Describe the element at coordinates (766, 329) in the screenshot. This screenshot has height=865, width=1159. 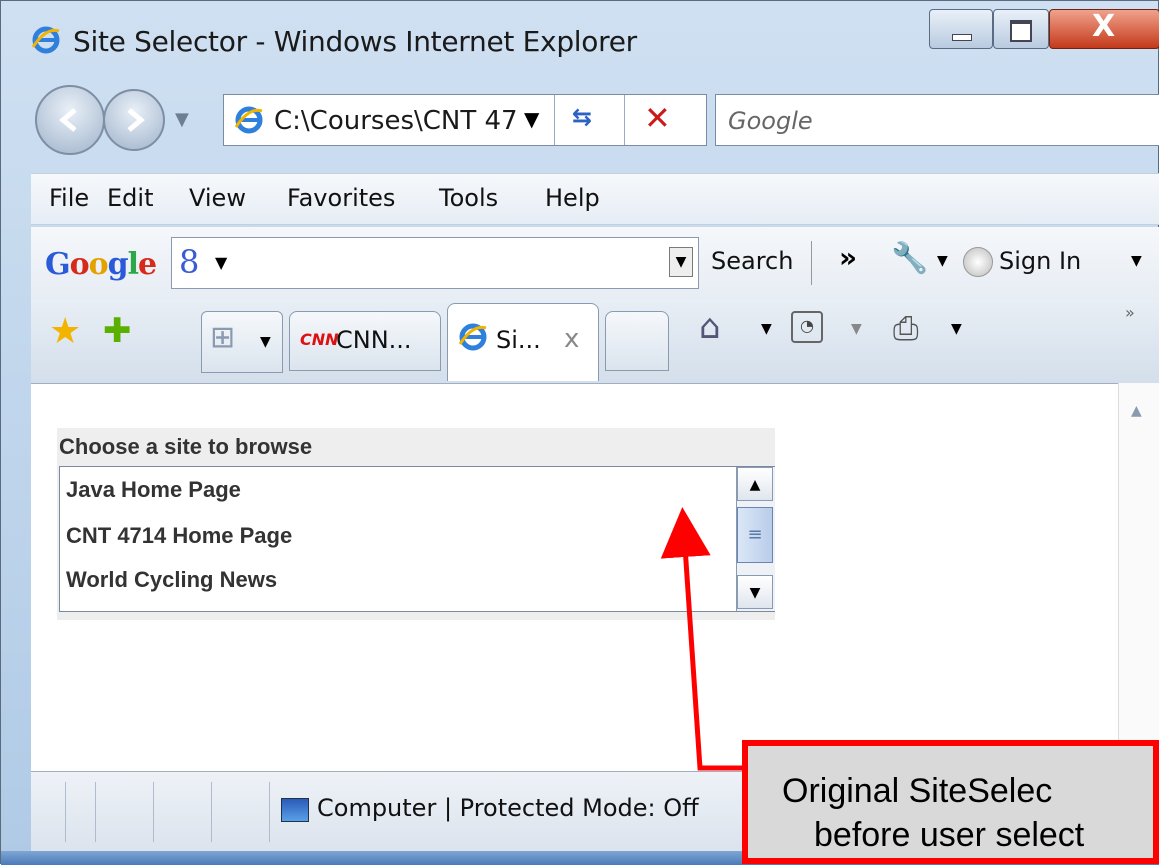
I see `home-dropdown-icon: ▼` at that location.